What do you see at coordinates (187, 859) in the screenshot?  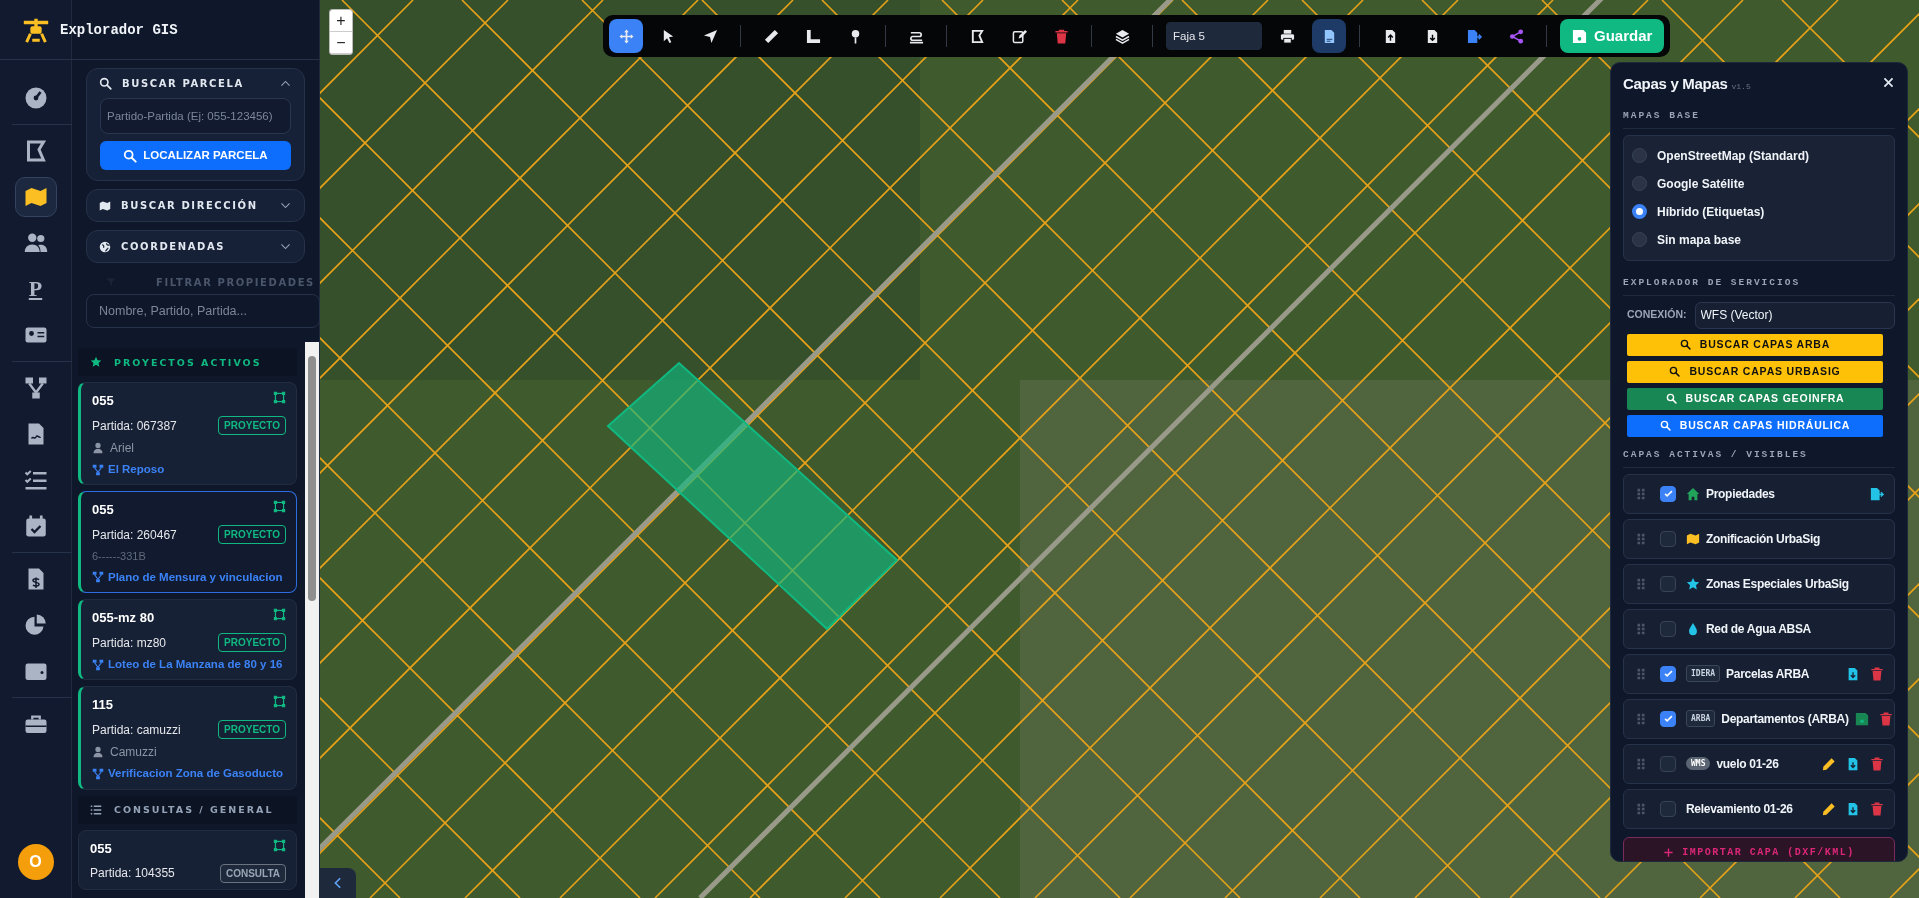 I see `property-card: 055 Partida: 104355 CONSULTA` at bounding box center [187, 859].